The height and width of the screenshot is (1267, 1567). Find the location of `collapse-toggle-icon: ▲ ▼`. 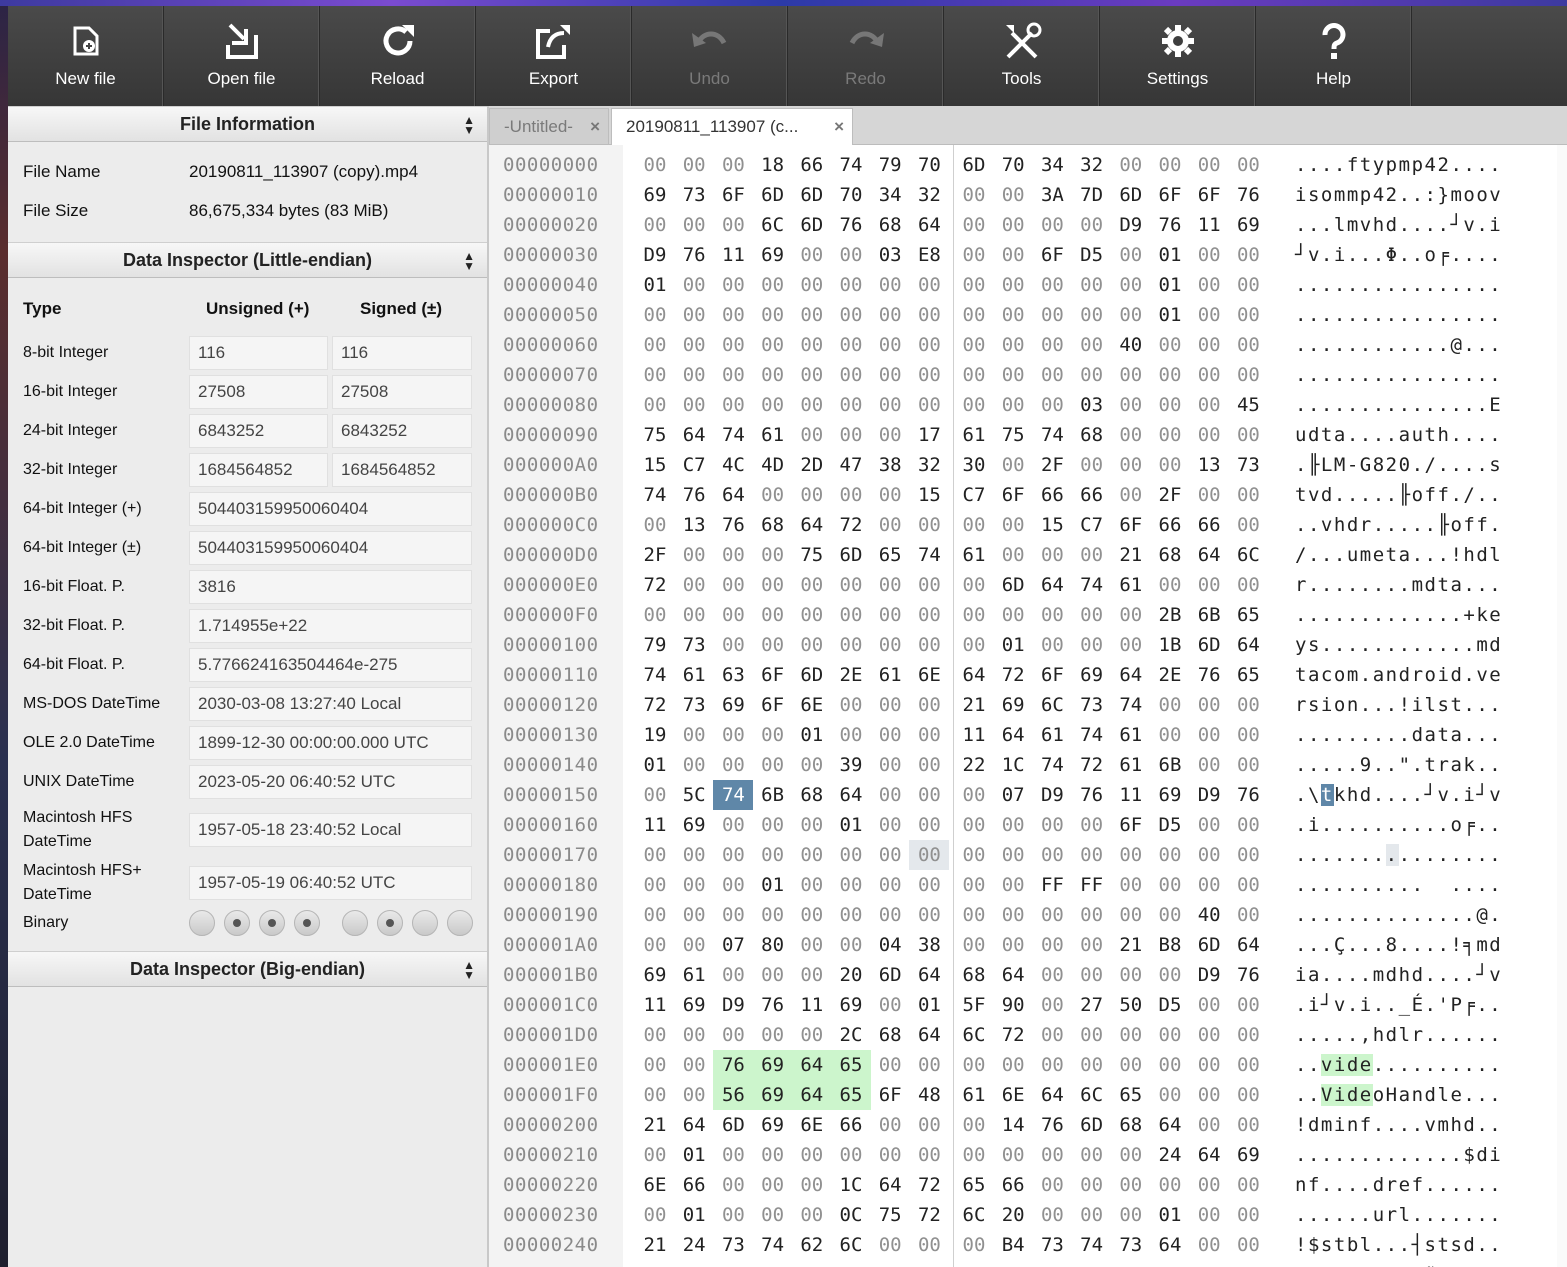

collapse-toggle-icon: ▲ ▼ is located at coordinates (469, 261).